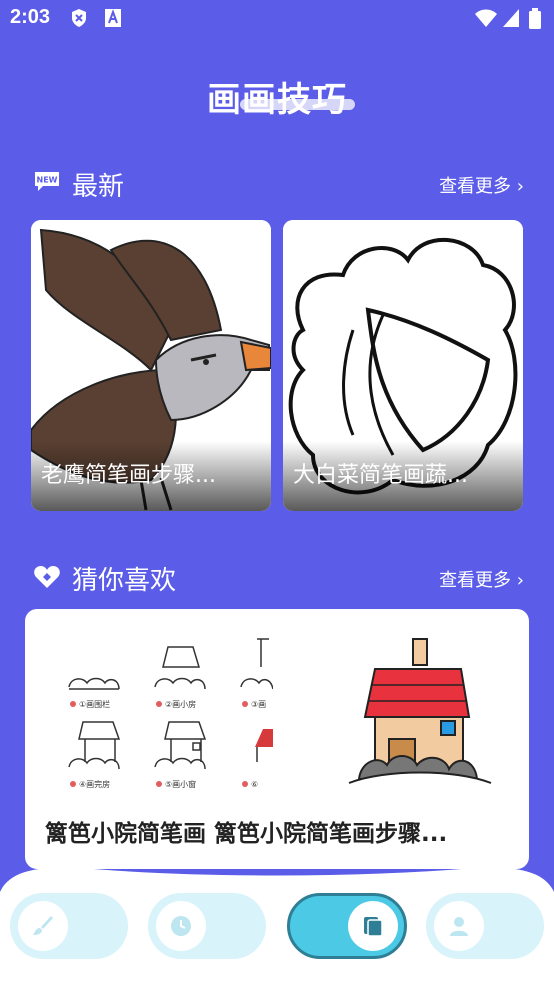 The image size is (554, 984). I want to click on latest-see-more-link: 查看更多 ›, so click(481, 185).